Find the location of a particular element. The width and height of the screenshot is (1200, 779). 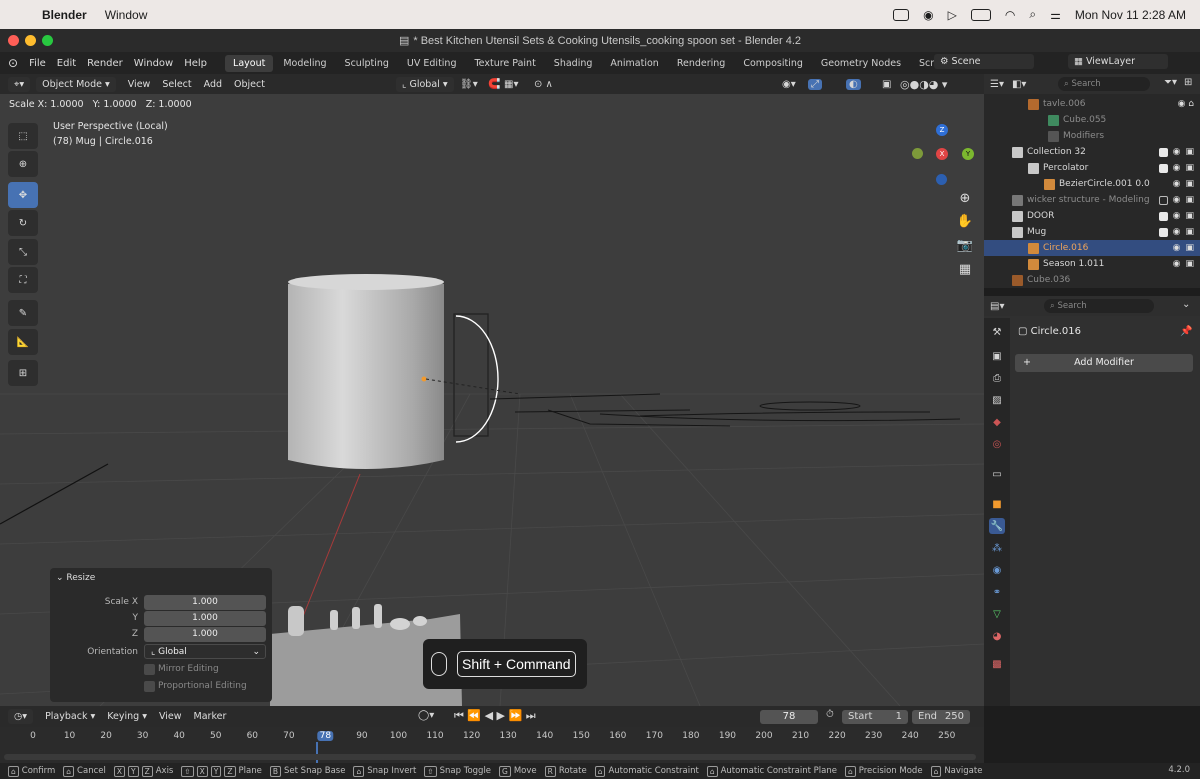

menu-help: Help is located at coordinates (195, 63).